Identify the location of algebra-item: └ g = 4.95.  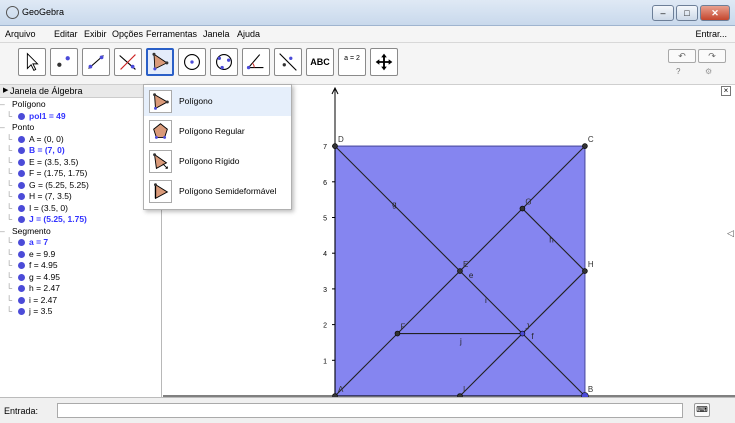
(33, 278).